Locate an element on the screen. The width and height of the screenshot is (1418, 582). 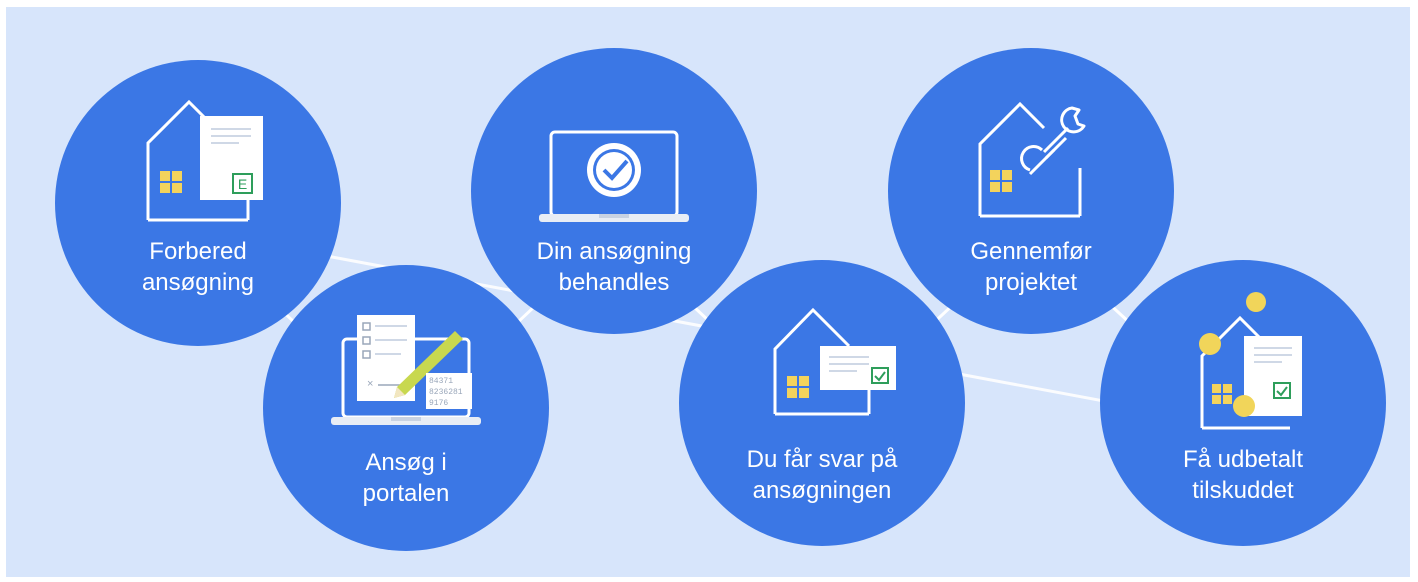
step-label: Du får svar på ansøgningen is located at coordinates (822, 475).